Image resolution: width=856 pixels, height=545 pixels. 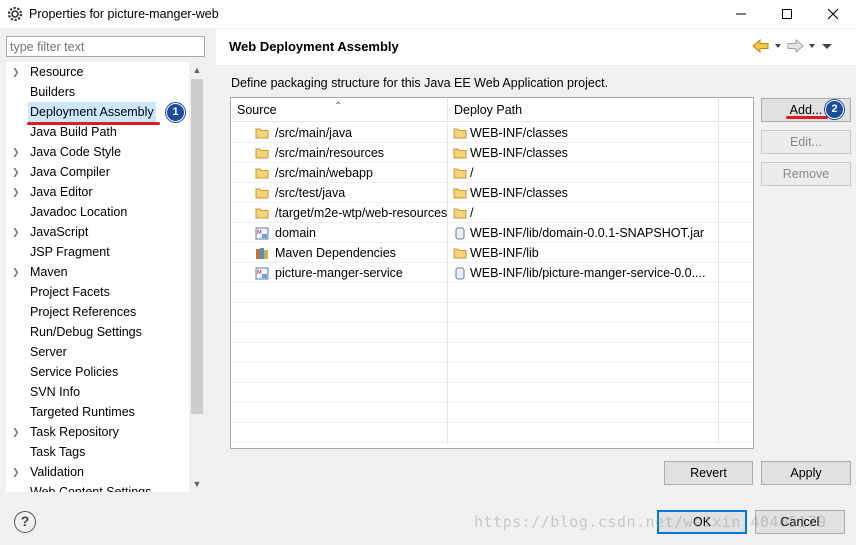 What do you see at coordinates (519, 153) in the screenshot?
I see `deploy-path-text: WEB-INF/classes` at bounding box center [519, 153].